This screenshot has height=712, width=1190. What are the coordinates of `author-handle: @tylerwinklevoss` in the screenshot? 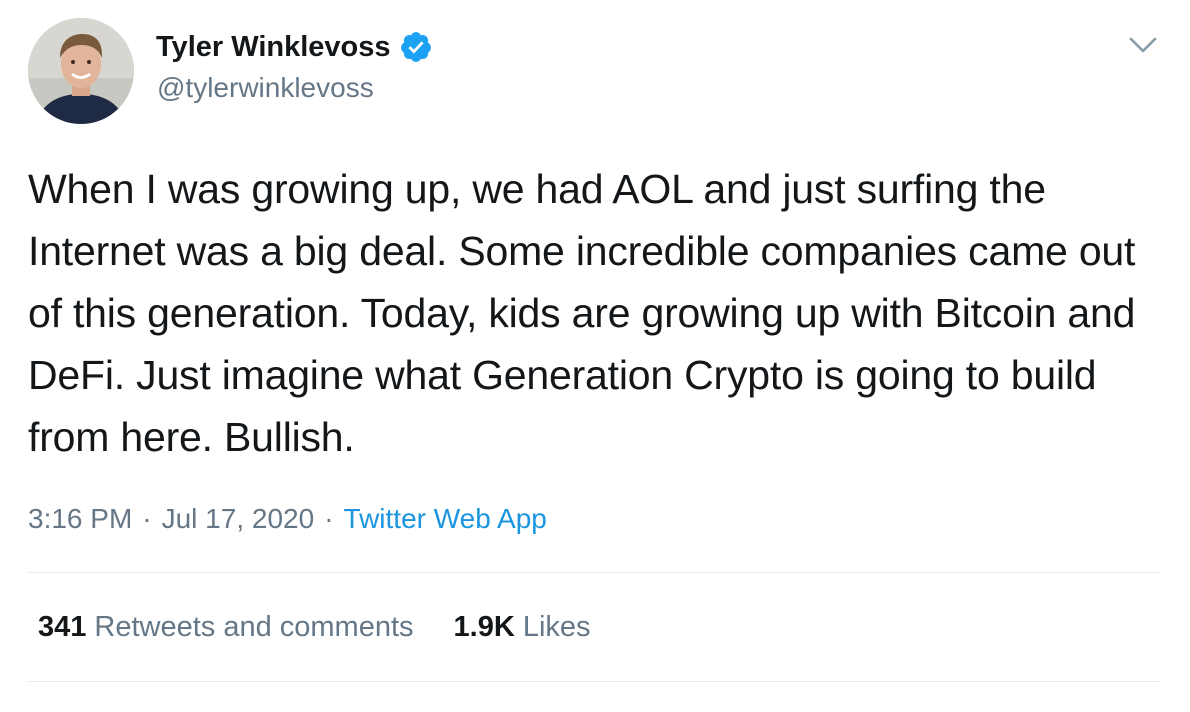 It's located at (265, 88).